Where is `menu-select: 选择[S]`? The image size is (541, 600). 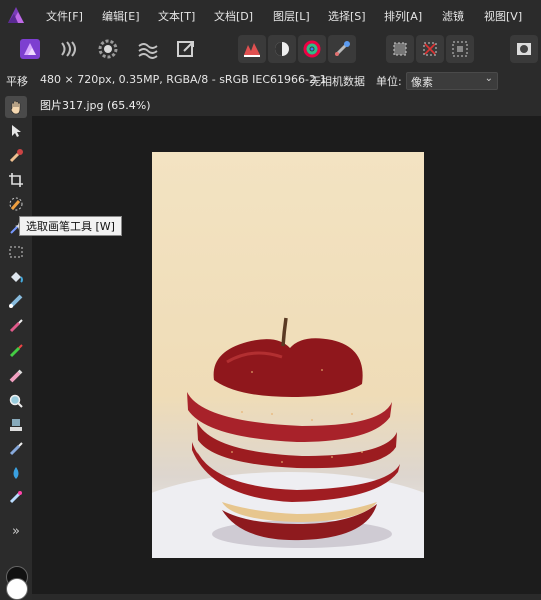 menu-select: 选择[S] is located at coordinates (347, 16).